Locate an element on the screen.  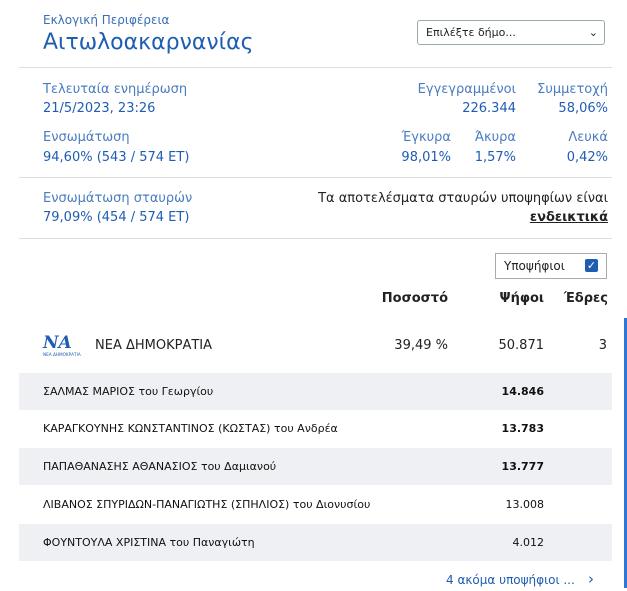
last-update-value: 21/5/2023, 23:26 is located at coordinates (99, 108).